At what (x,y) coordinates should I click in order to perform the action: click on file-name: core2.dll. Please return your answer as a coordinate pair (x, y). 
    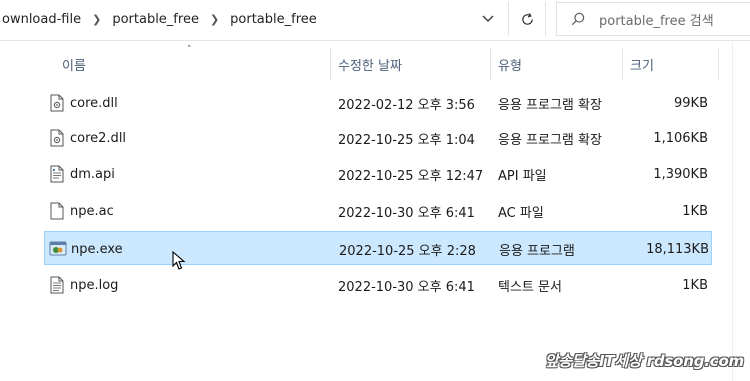
    Looking at the image, I should click on (98, 138).